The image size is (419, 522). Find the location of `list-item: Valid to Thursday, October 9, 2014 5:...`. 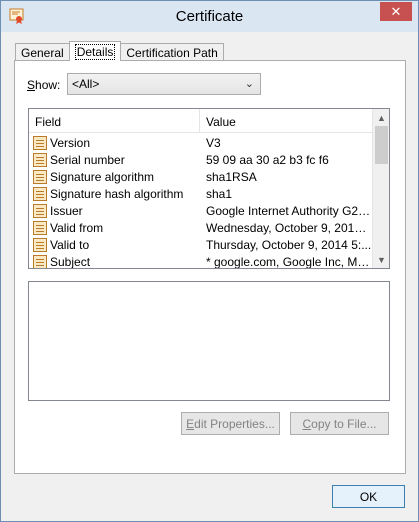

list-item: Valid to Thursday, October 9, 2014 5:... is located at coordinates (200, 244).